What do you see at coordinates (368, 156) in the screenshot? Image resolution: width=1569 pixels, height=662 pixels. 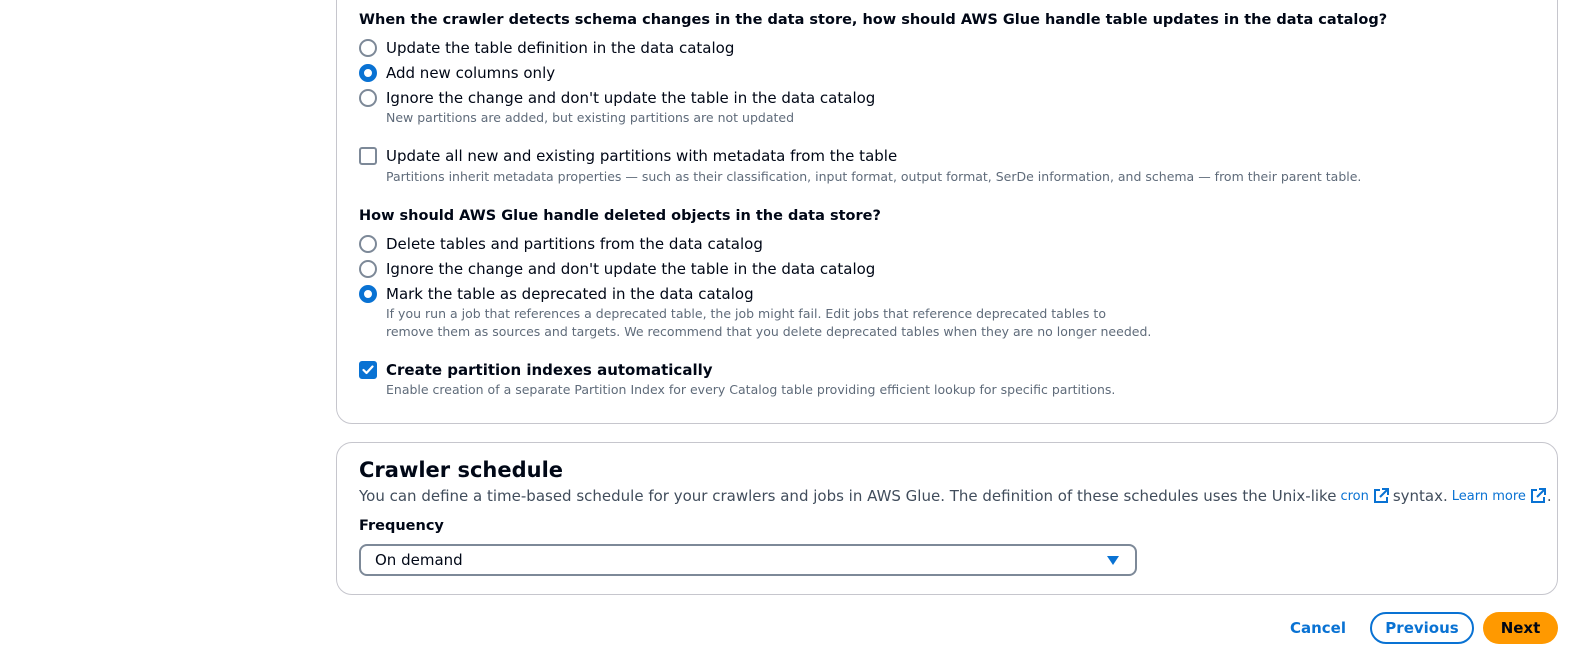 I see `checkbox` at bounding box center [368, 156].